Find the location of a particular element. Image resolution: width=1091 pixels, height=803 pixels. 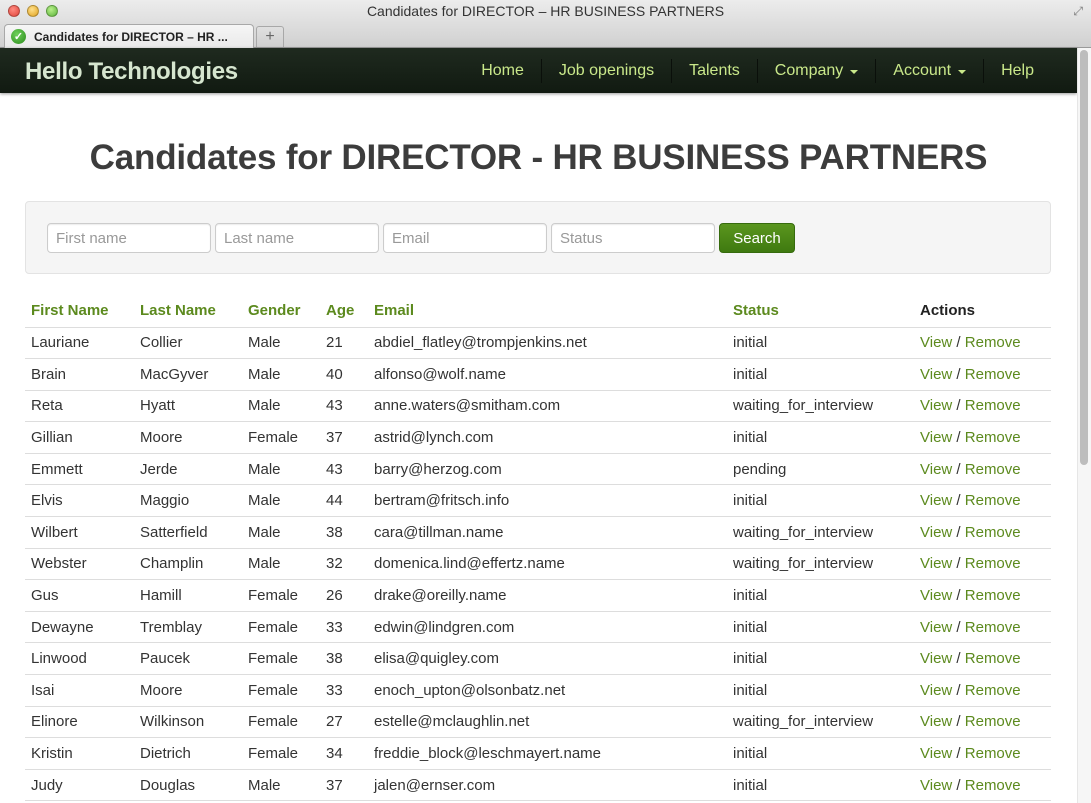

nav-item-account: Account is located at coordinates (929, 70).